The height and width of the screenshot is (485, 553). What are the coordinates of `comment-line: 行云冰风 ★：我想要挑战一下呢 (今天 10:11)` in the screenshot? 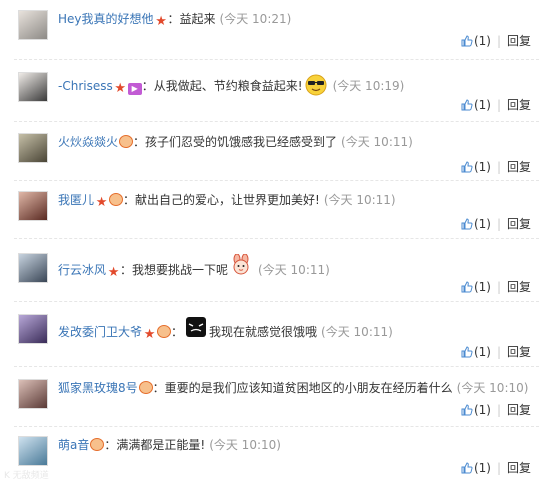 It's located at (194, 266).